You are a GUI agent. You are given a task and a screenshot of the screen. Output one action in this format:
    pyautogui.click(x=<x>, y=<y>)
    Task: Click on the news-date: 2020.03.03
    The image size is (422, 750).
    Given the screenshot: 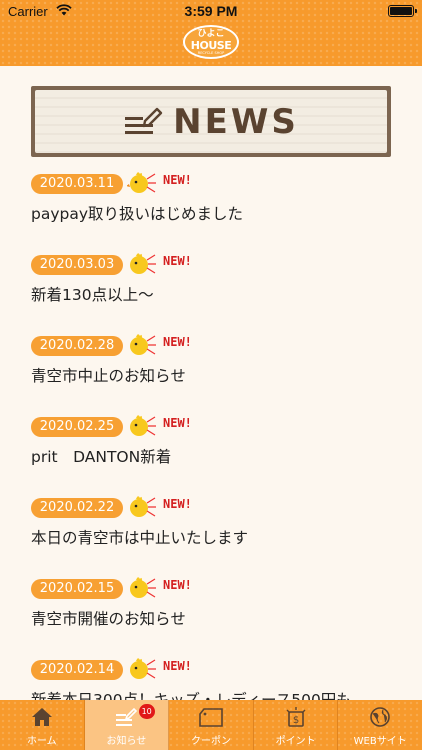 What is the action you would take?
    pyautogui.click(x=77, y=265)
    